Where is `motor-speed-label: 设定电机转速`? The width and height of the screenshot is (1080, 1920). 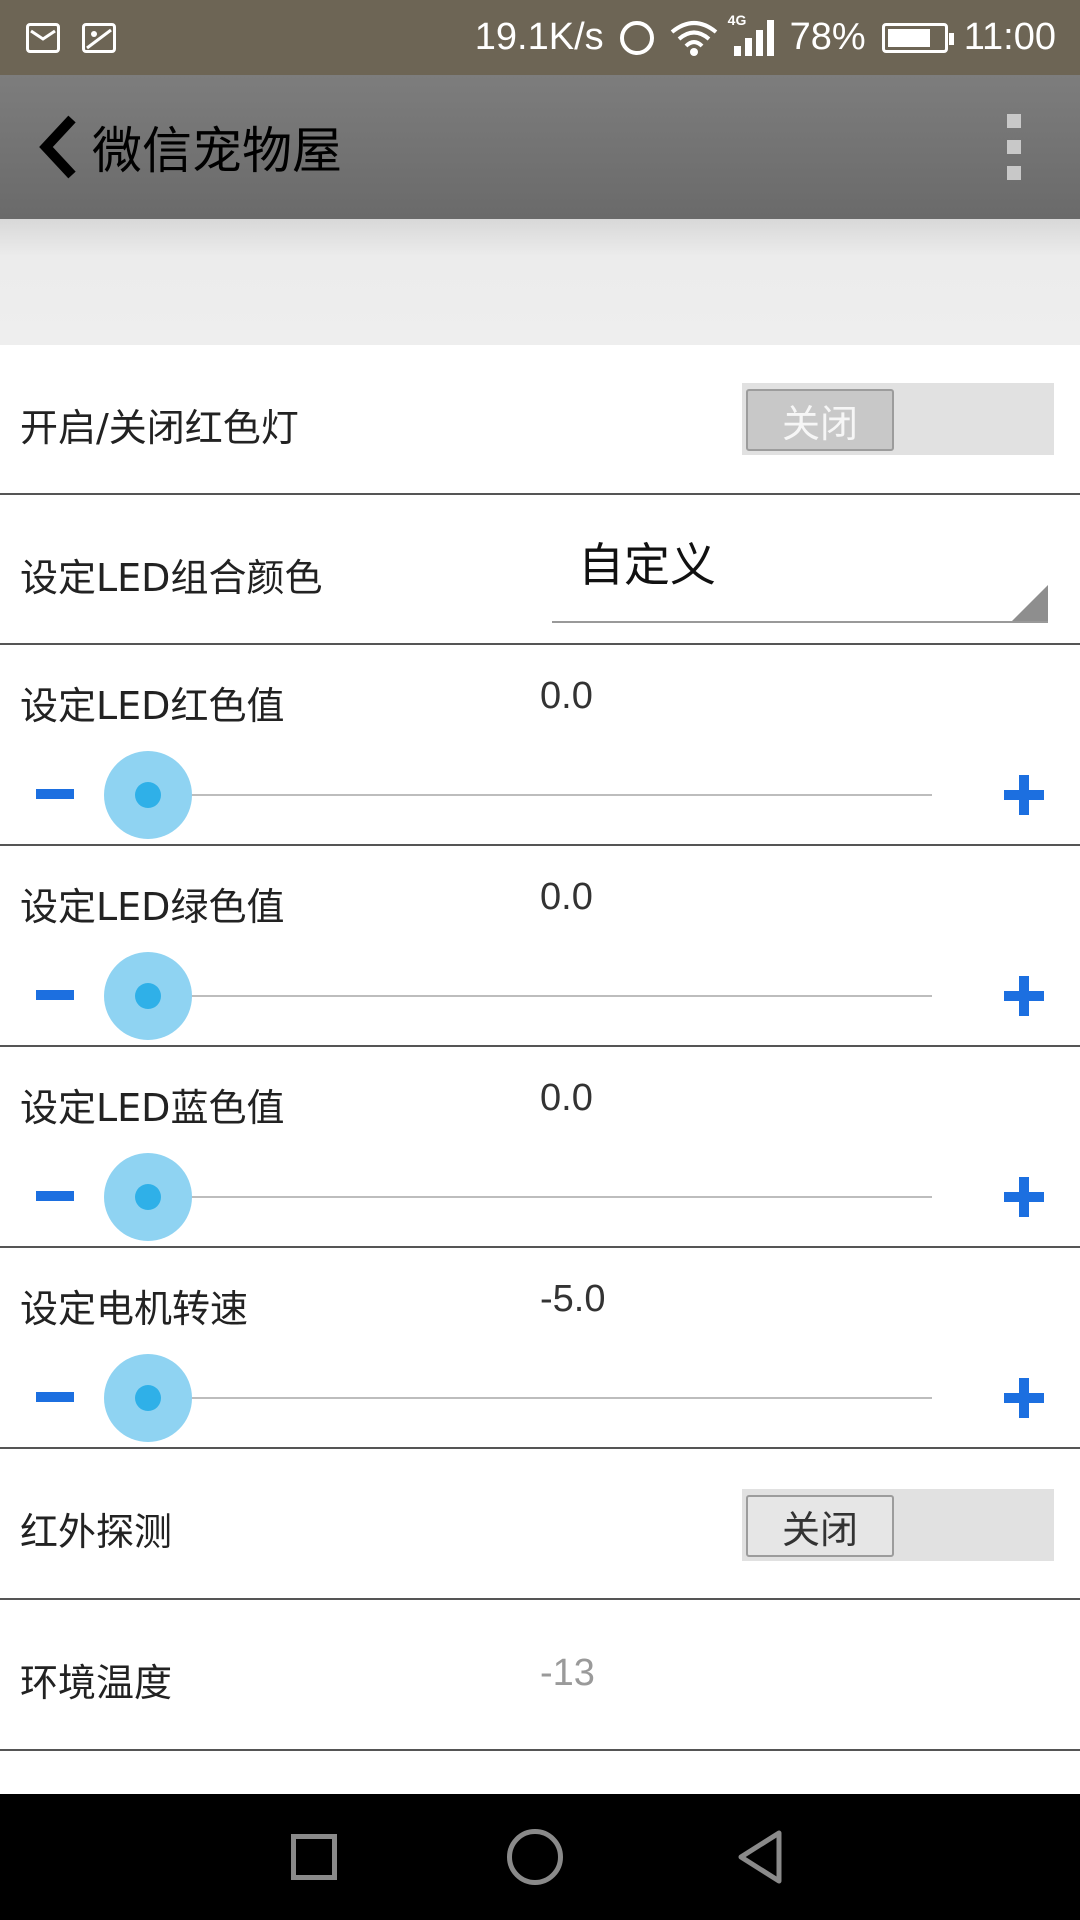
motor-speed-label: 设定电机转速 is located at coordinates (134, 1309).